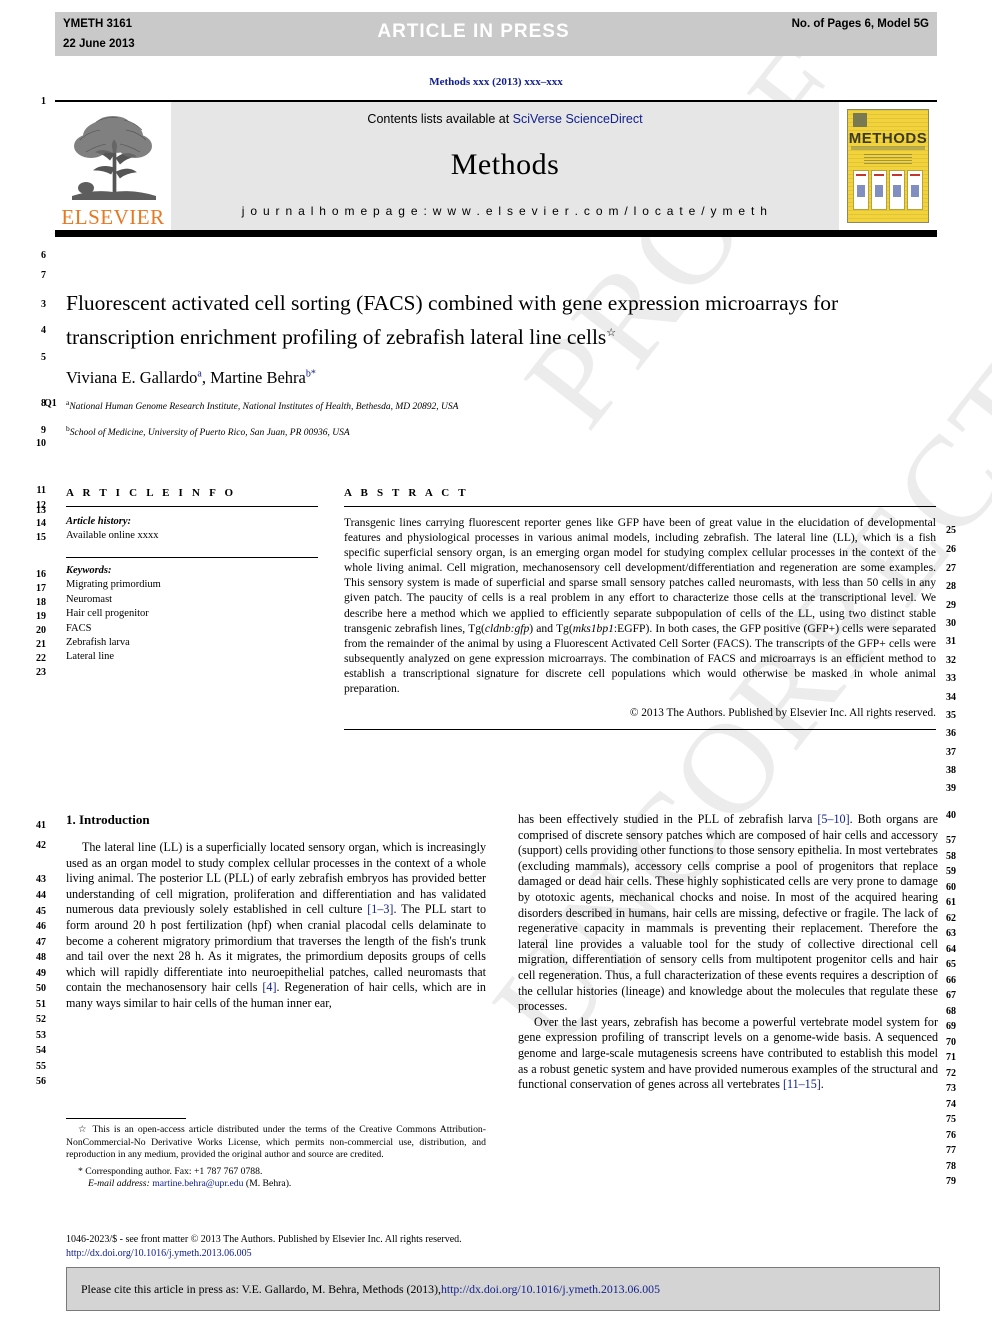 This screenshot has height=1323, width=992. What do you see at coordinates (888, 159) in the screenshot?
I see `cover-text-block` at bounding box center [888, 159].